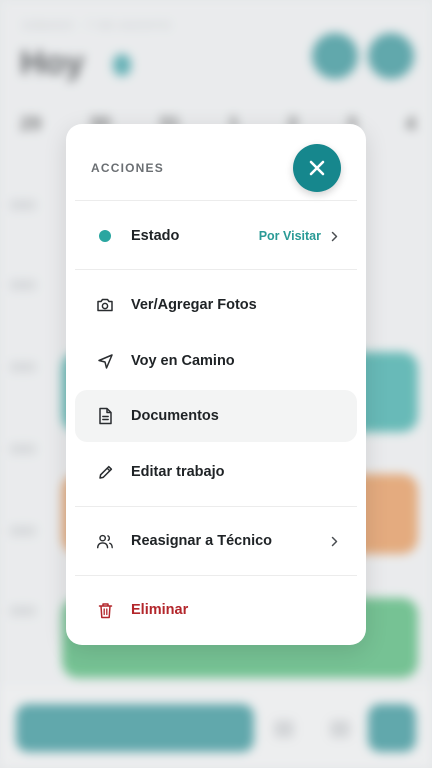 Image resolution: width=432 pixels, height=768 pixels. Describe the element at coordinates (105, 361) in the screenshot. I see `navigation-arrow-icon` at that location.